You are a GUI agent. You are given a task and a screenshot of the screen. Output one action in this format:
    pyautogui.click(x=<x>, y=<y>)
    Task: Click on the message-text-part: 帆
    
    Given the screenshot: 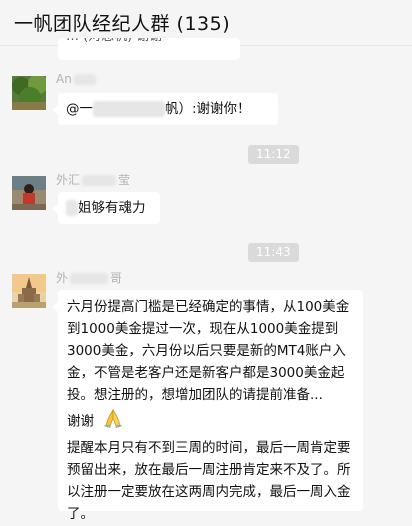 What is the action you would take?
    pyautogui.click(x=172, y=109)
    